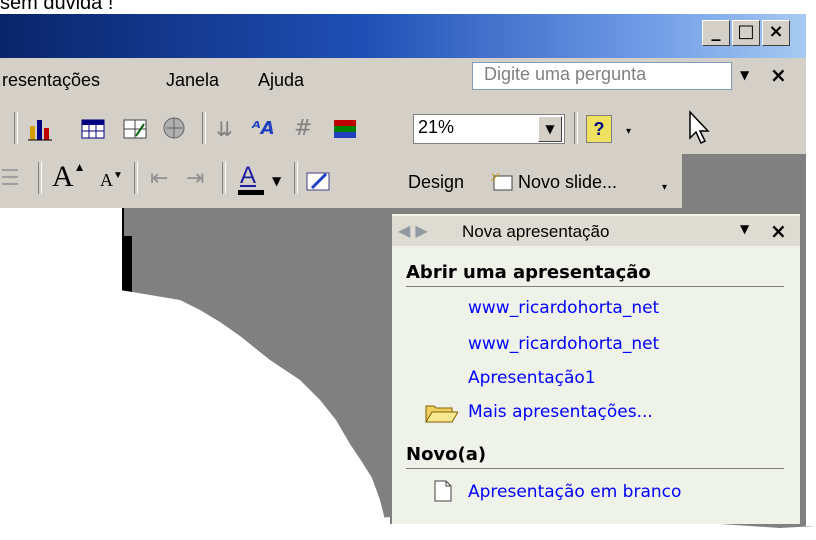 The width and height of the screenshot is (816, 540). What do you see at coordinates (778, 231) in the screenshot?
I see `task-pane-close-icon: ×` at bounding box center [778, 231].